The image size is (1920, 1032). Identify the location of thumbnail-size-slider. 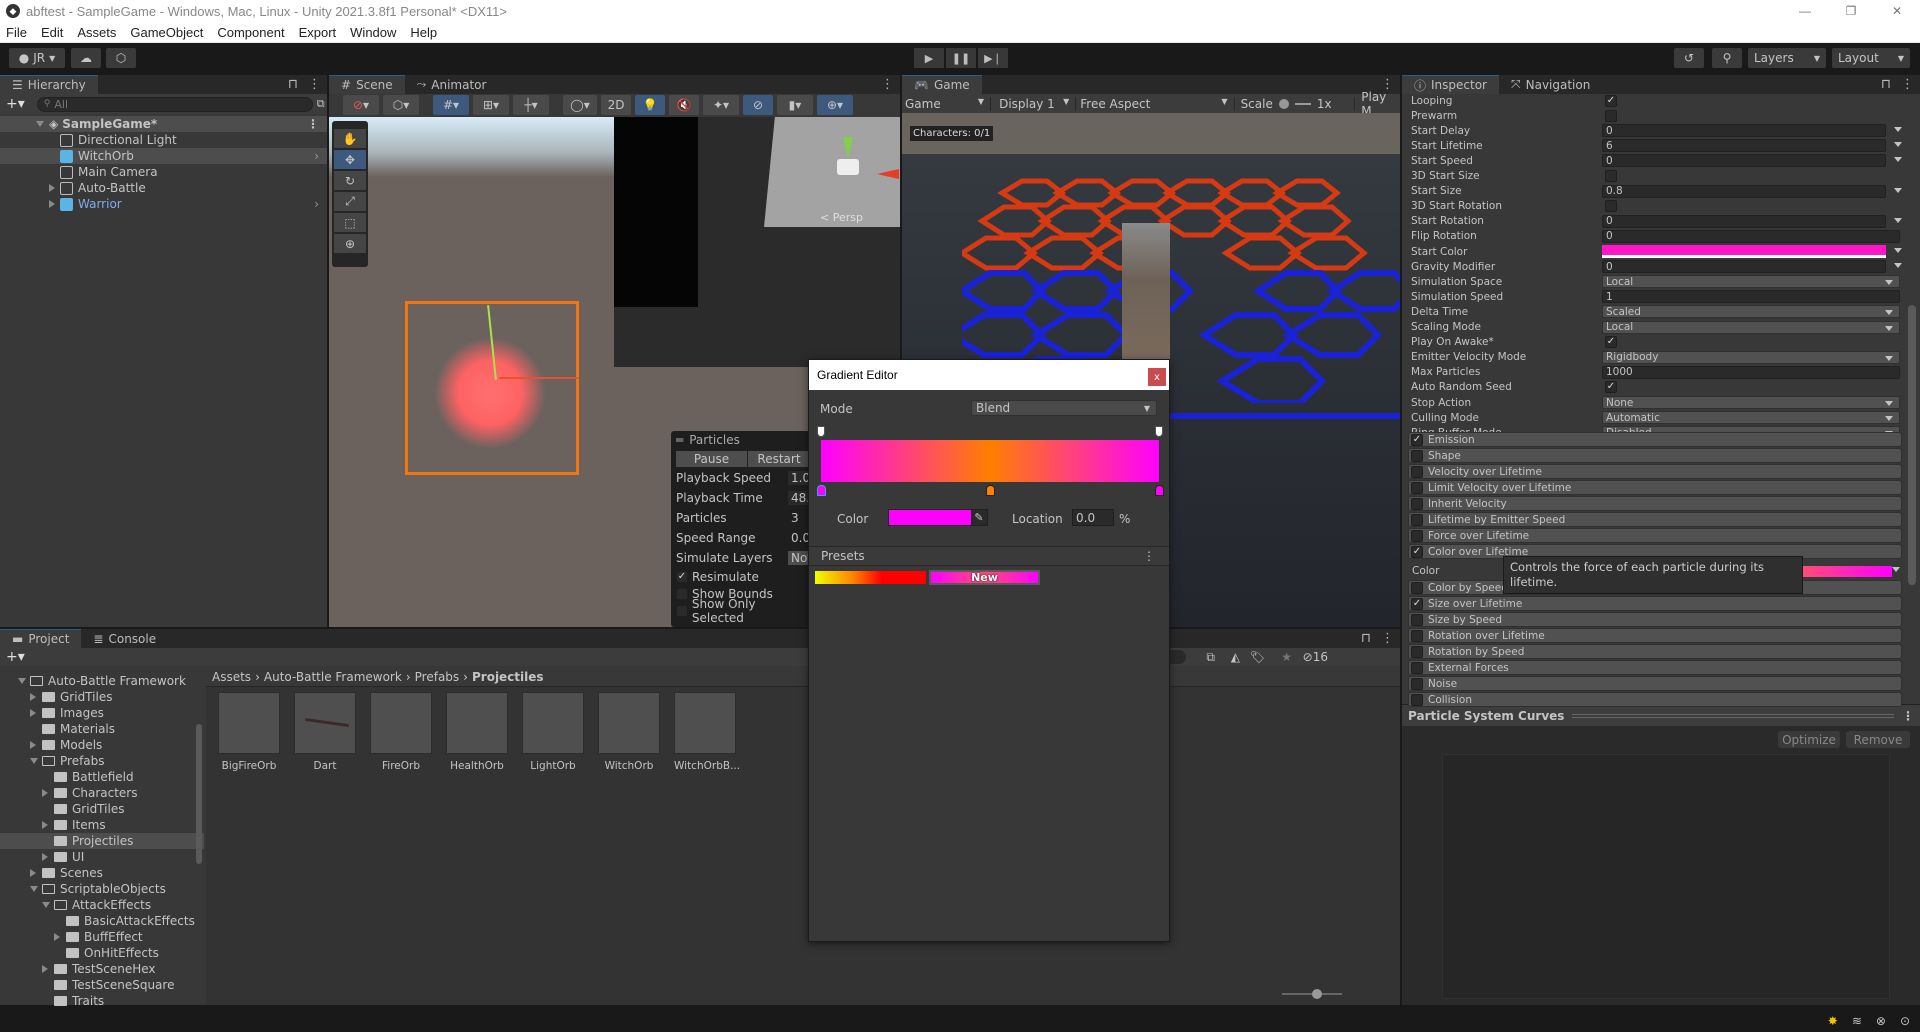
(1312, 994).